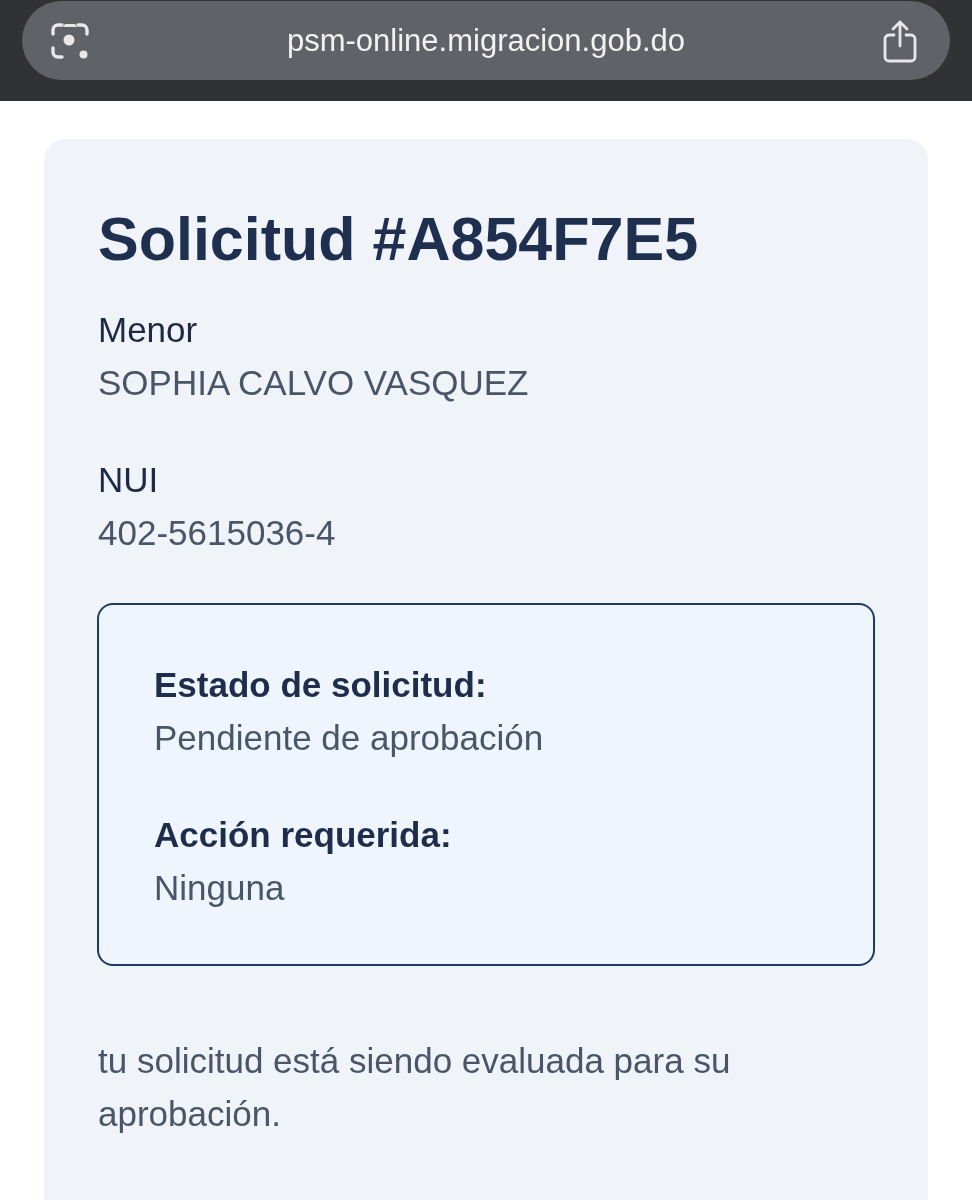 This screenshot has height=1200, width=972. Describe the element at coordinates (314, 383) in the screenshot. I see `field-value: SOPHIA CALVO VASQUEZ` at that location.